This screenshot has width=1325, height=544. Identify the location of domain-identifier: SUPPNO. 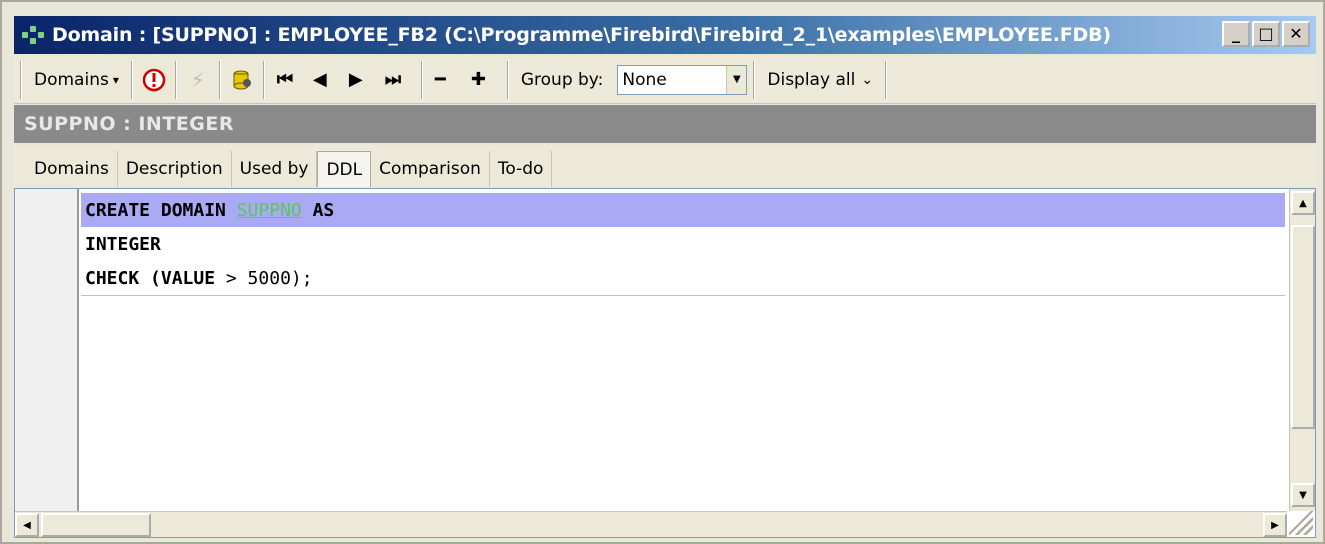
(269, 210).